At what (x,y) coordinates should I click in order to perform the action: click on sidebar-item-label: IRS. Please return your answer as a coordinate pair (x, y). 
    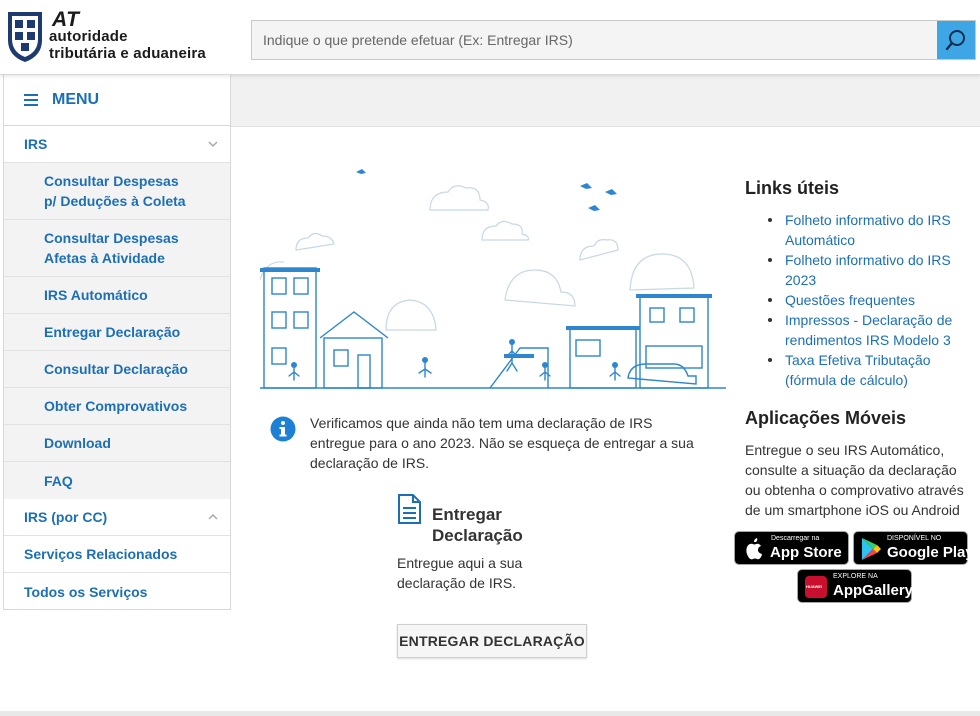
    Looking at the image, I should click on (36, 144).